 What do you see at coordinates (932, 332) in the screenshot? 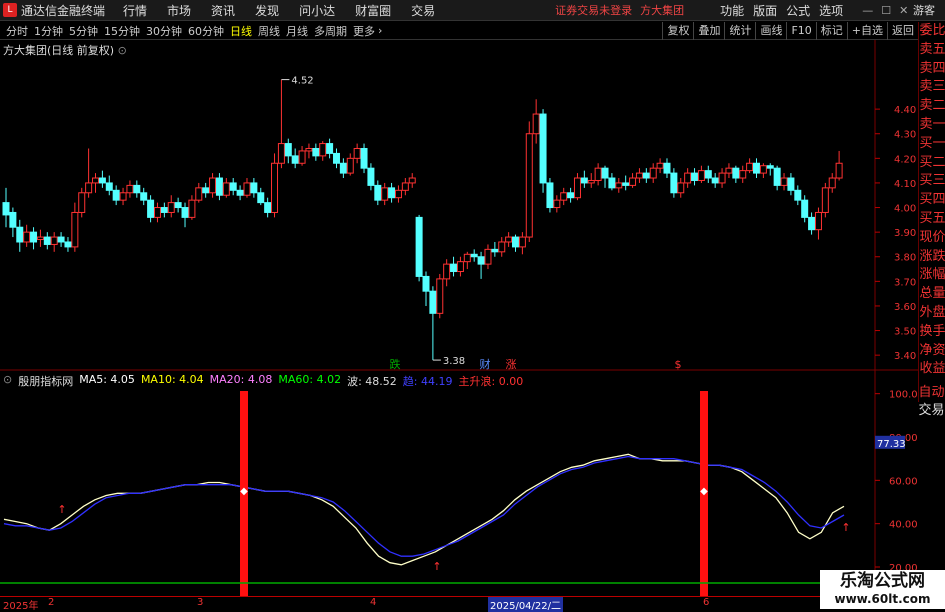
I see `side-item-16: 换手` at bounding box center [932, 332].